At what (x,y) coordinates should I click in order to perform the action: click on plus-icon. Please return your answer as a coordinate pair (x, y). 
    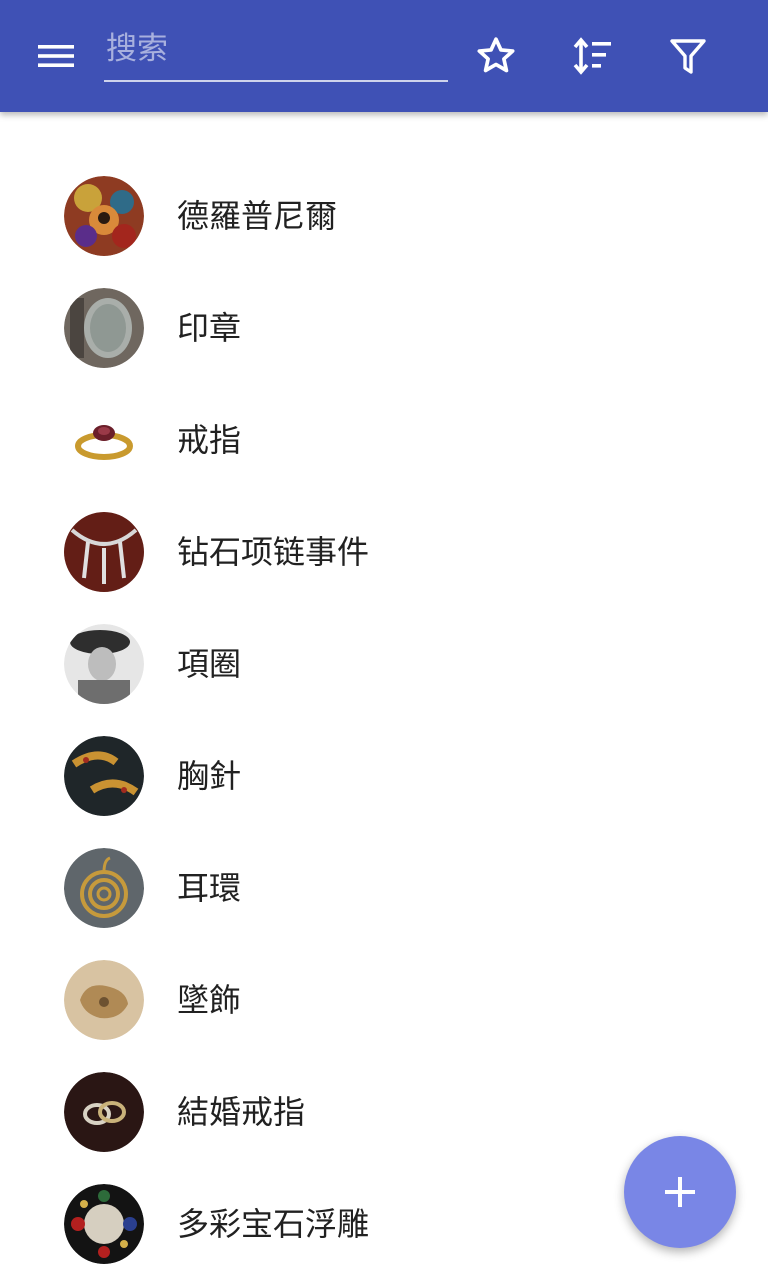
    Looking at the image, I should click on (680, 1192).